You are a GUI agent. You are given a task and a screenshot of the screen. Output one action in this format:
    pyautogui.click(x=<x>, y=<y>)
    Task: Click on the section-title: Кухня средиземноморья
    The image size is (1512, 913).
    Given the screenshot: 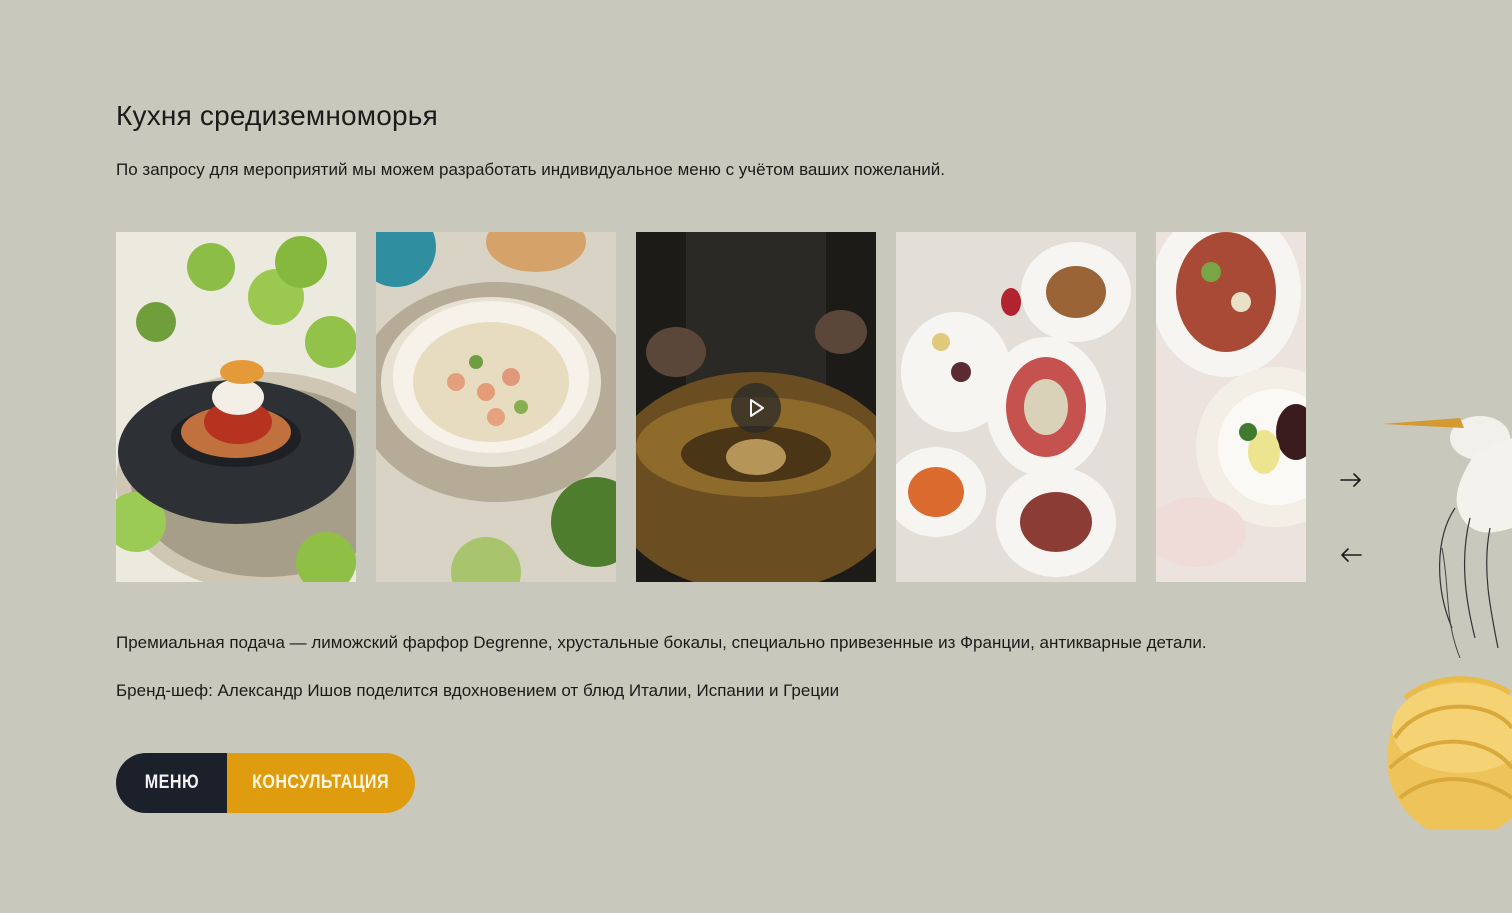 What is the action you would take?
    pyautogui.click(x=277, y=115)
    